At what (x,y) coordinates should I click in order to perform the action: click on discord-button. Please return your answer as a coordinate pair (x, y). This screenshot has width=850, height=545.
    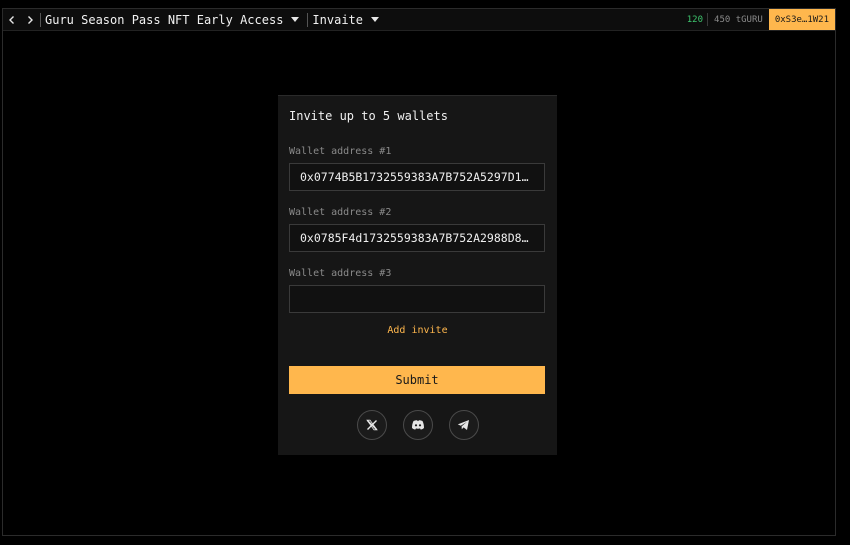
    Looking at the image, I should click on (417, 425).